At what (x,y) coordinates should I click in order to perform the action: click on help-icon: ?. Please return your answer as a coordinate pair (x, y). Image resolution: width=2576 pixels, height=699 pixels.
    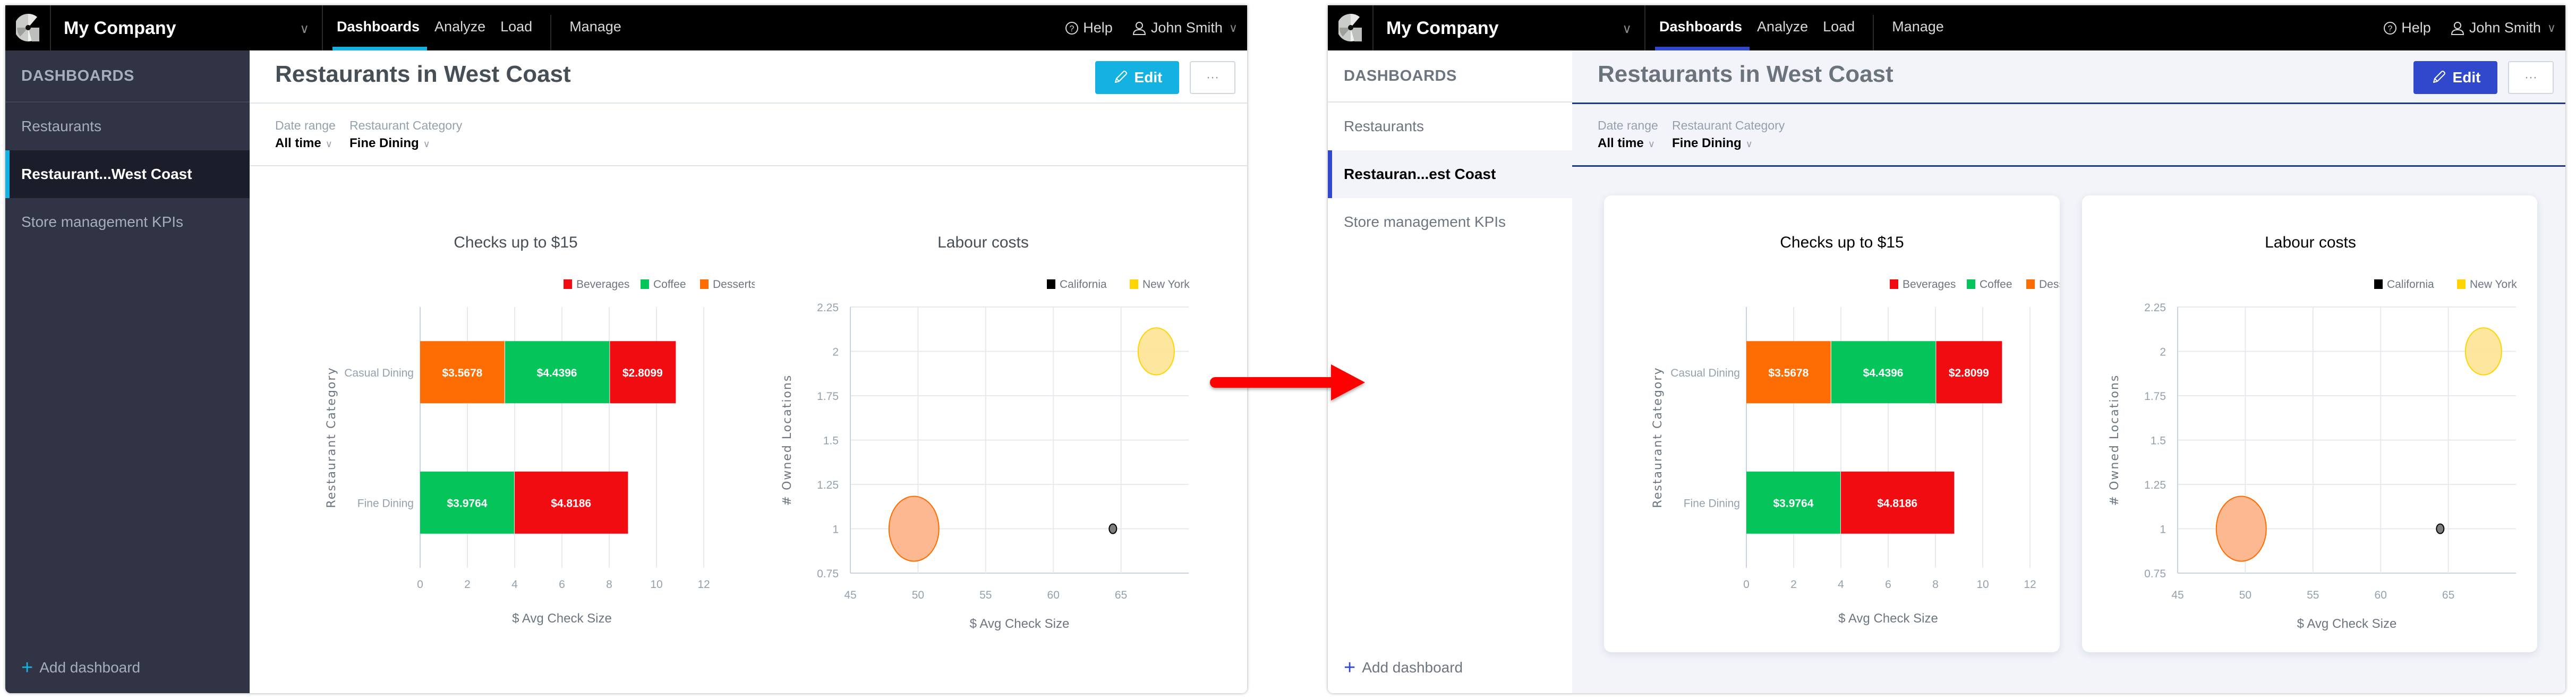
    Looking at the image, I should click on (2391, 28).